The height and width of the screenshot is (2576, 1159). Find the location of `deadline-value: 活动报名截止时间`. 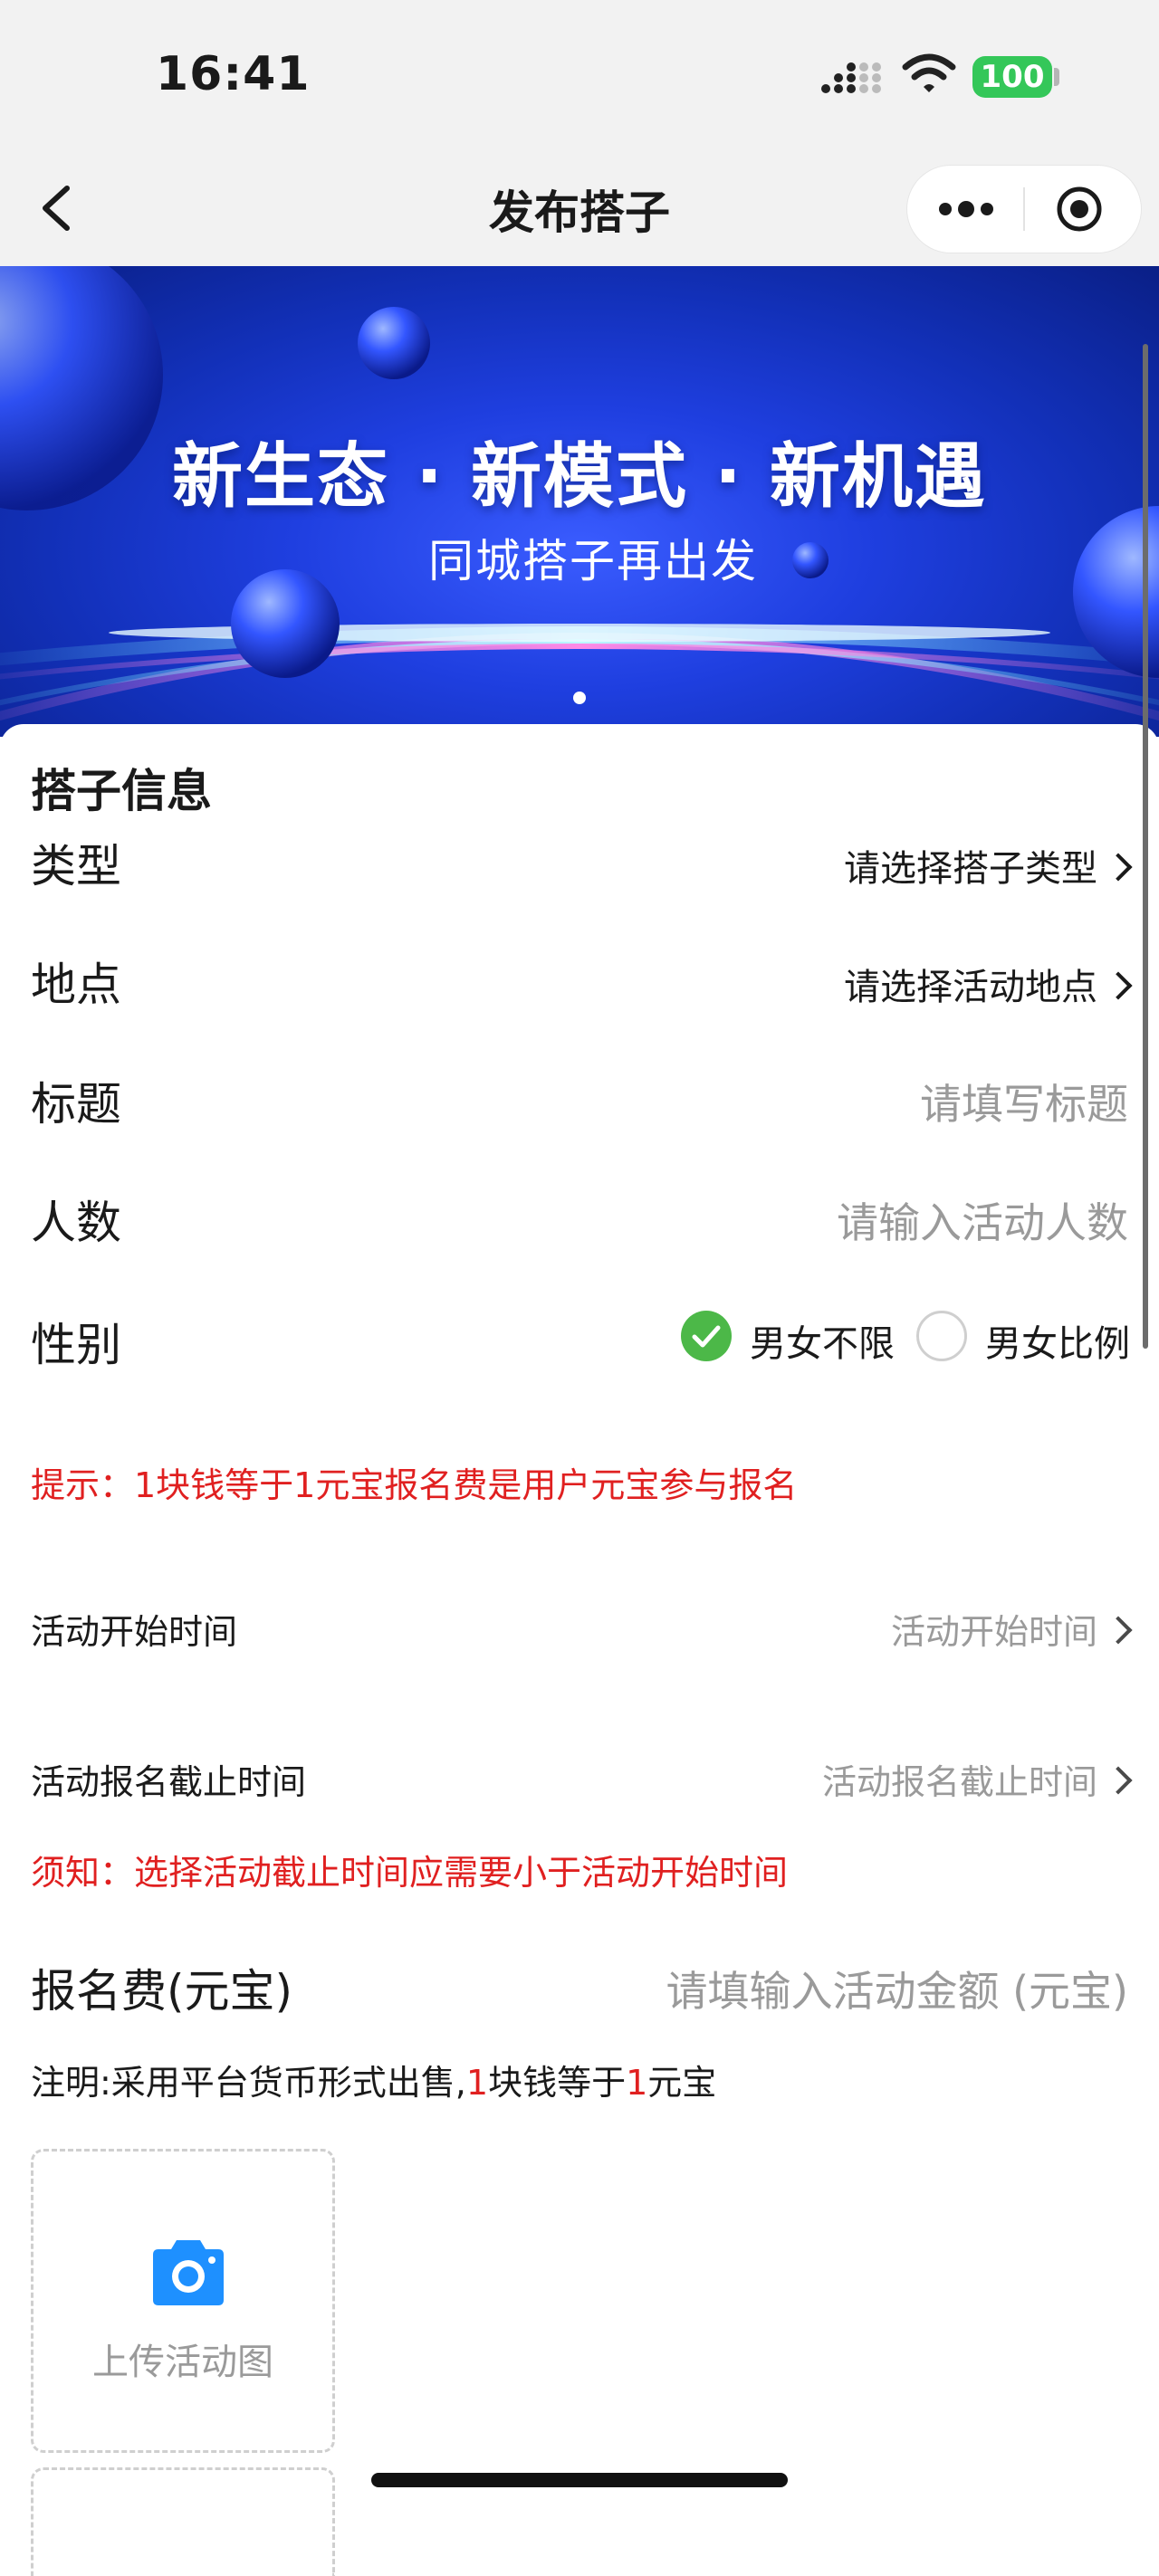

deadline-value: 活动报名截止时间 is located at coordinates (959, 1782).